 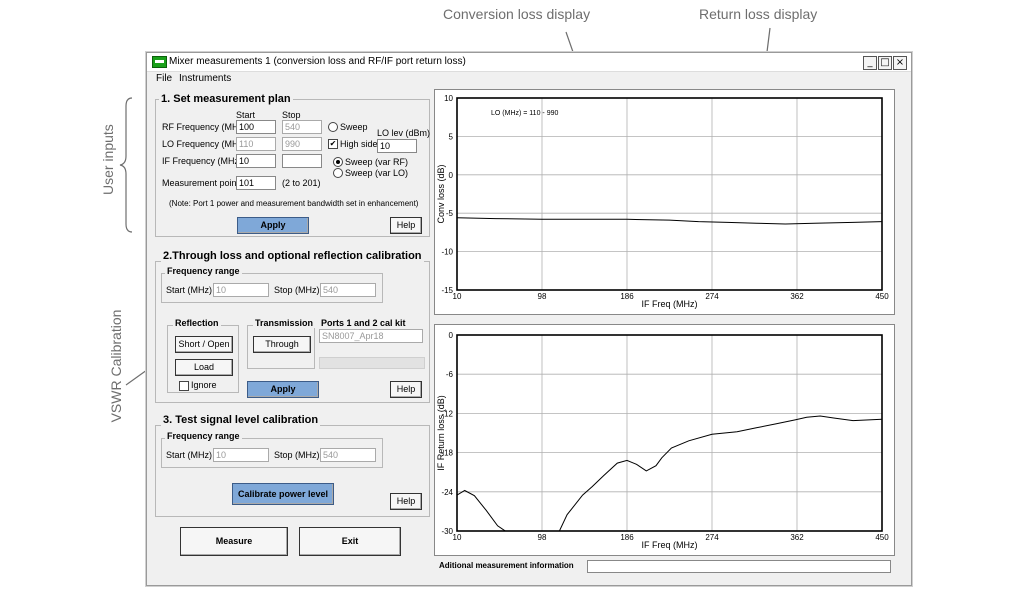 I want to click on load-button: Load, so click(x=204, y=367).